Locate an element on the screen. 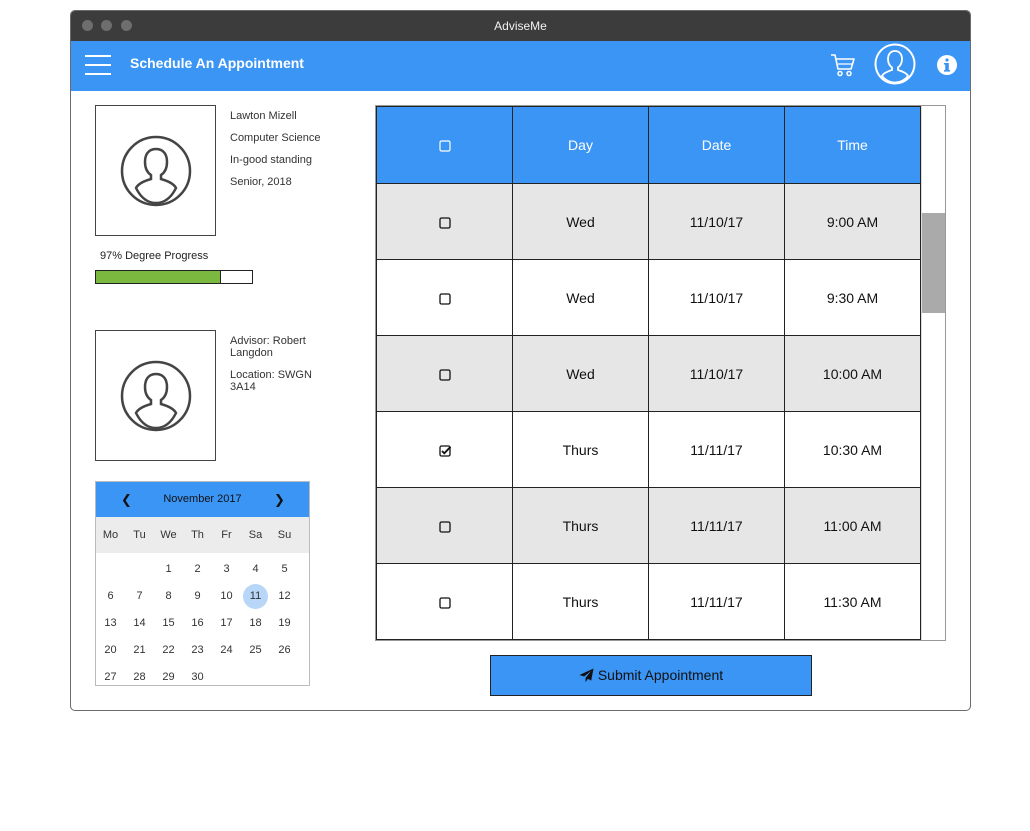 The width and height of the screenshot is (1030, 831). calendar-day: 15 is located at coordinates (168, 623).